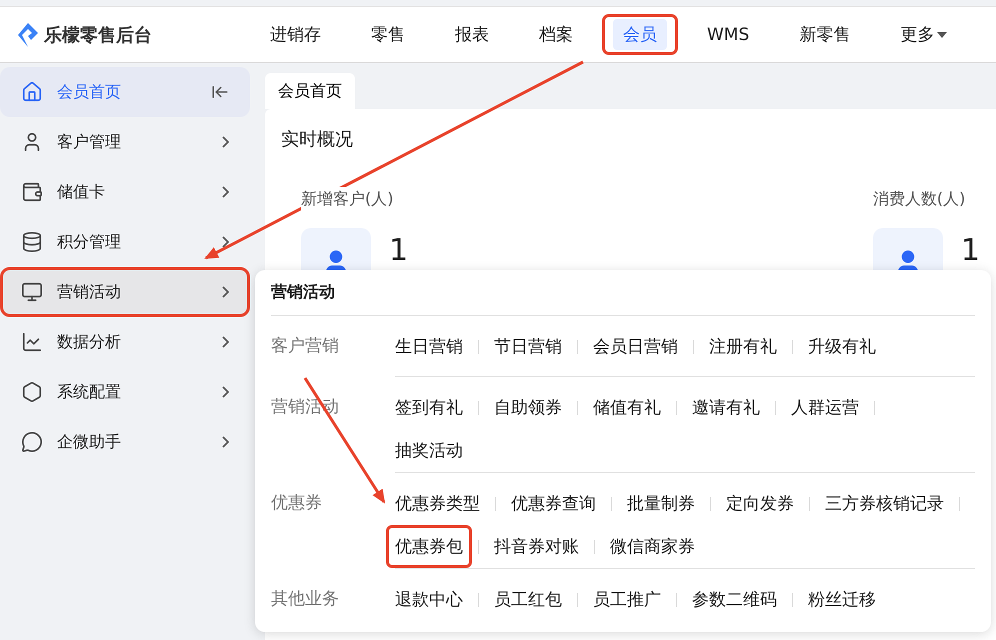 The image size is (996, 640). Describe the element at coordinates (627, 599) in the screenshot. I see `menu-link: 员工推广` at that location.